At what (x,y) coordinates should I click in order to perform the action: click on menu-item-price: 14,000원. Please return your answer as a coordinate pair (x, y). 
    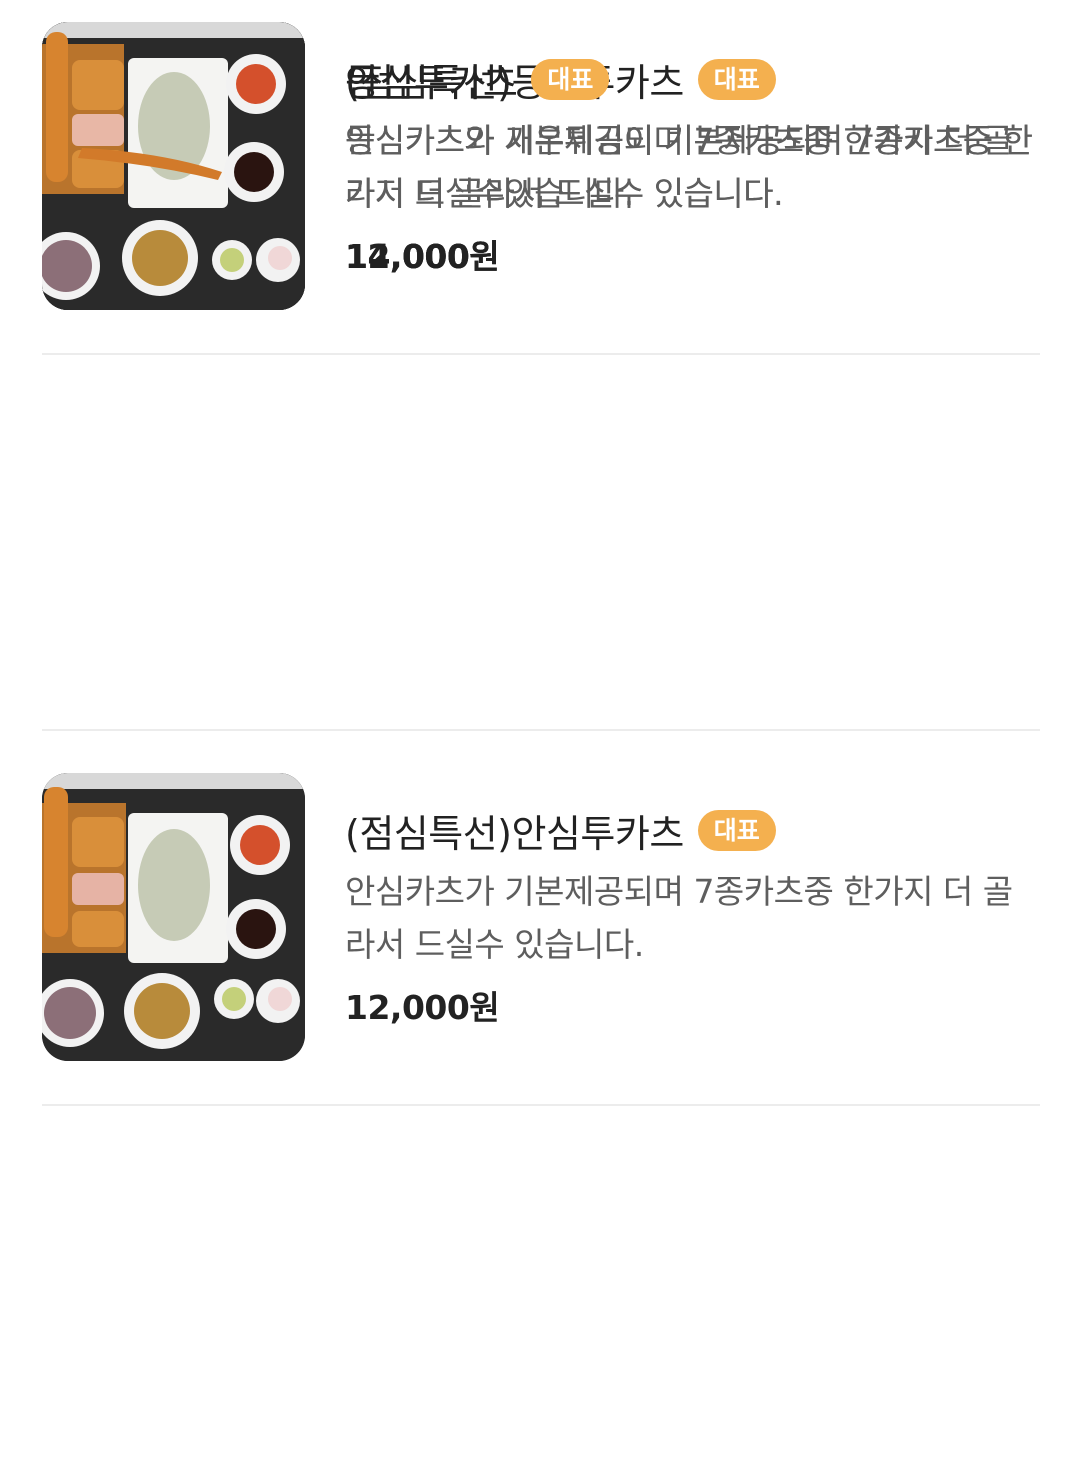
    Looking at the image, I should click on (422, 256).